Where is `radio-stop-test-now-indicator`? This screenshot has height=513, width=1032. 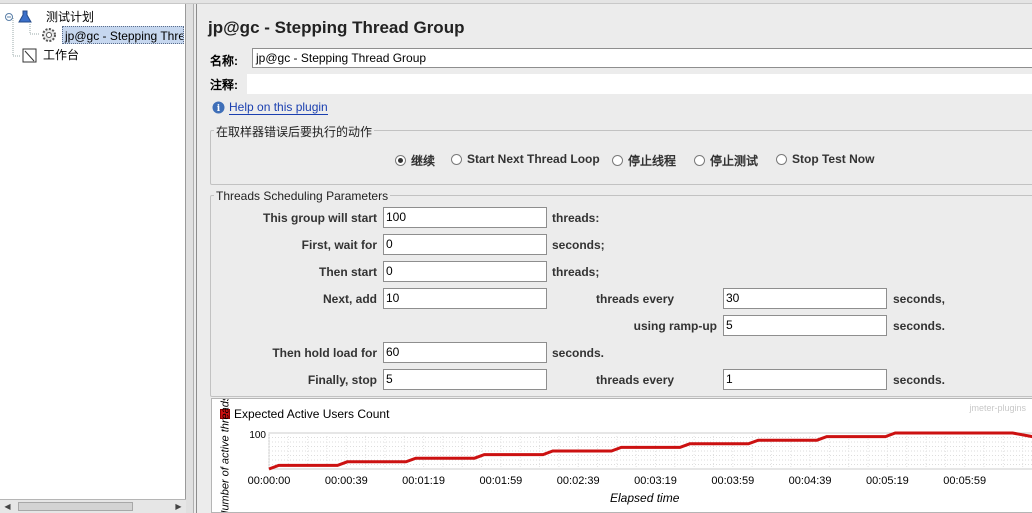 radio-stop-test-now-indicator is located at coordinates (781, 159).